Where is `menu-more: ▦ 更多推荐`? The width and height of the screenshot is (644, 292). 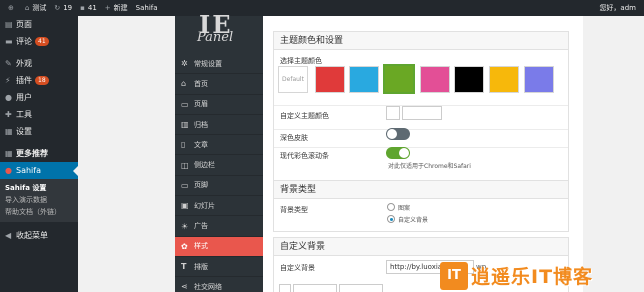
menu-more: ▦ 更多推荐 is located at coordinates (39, 153).